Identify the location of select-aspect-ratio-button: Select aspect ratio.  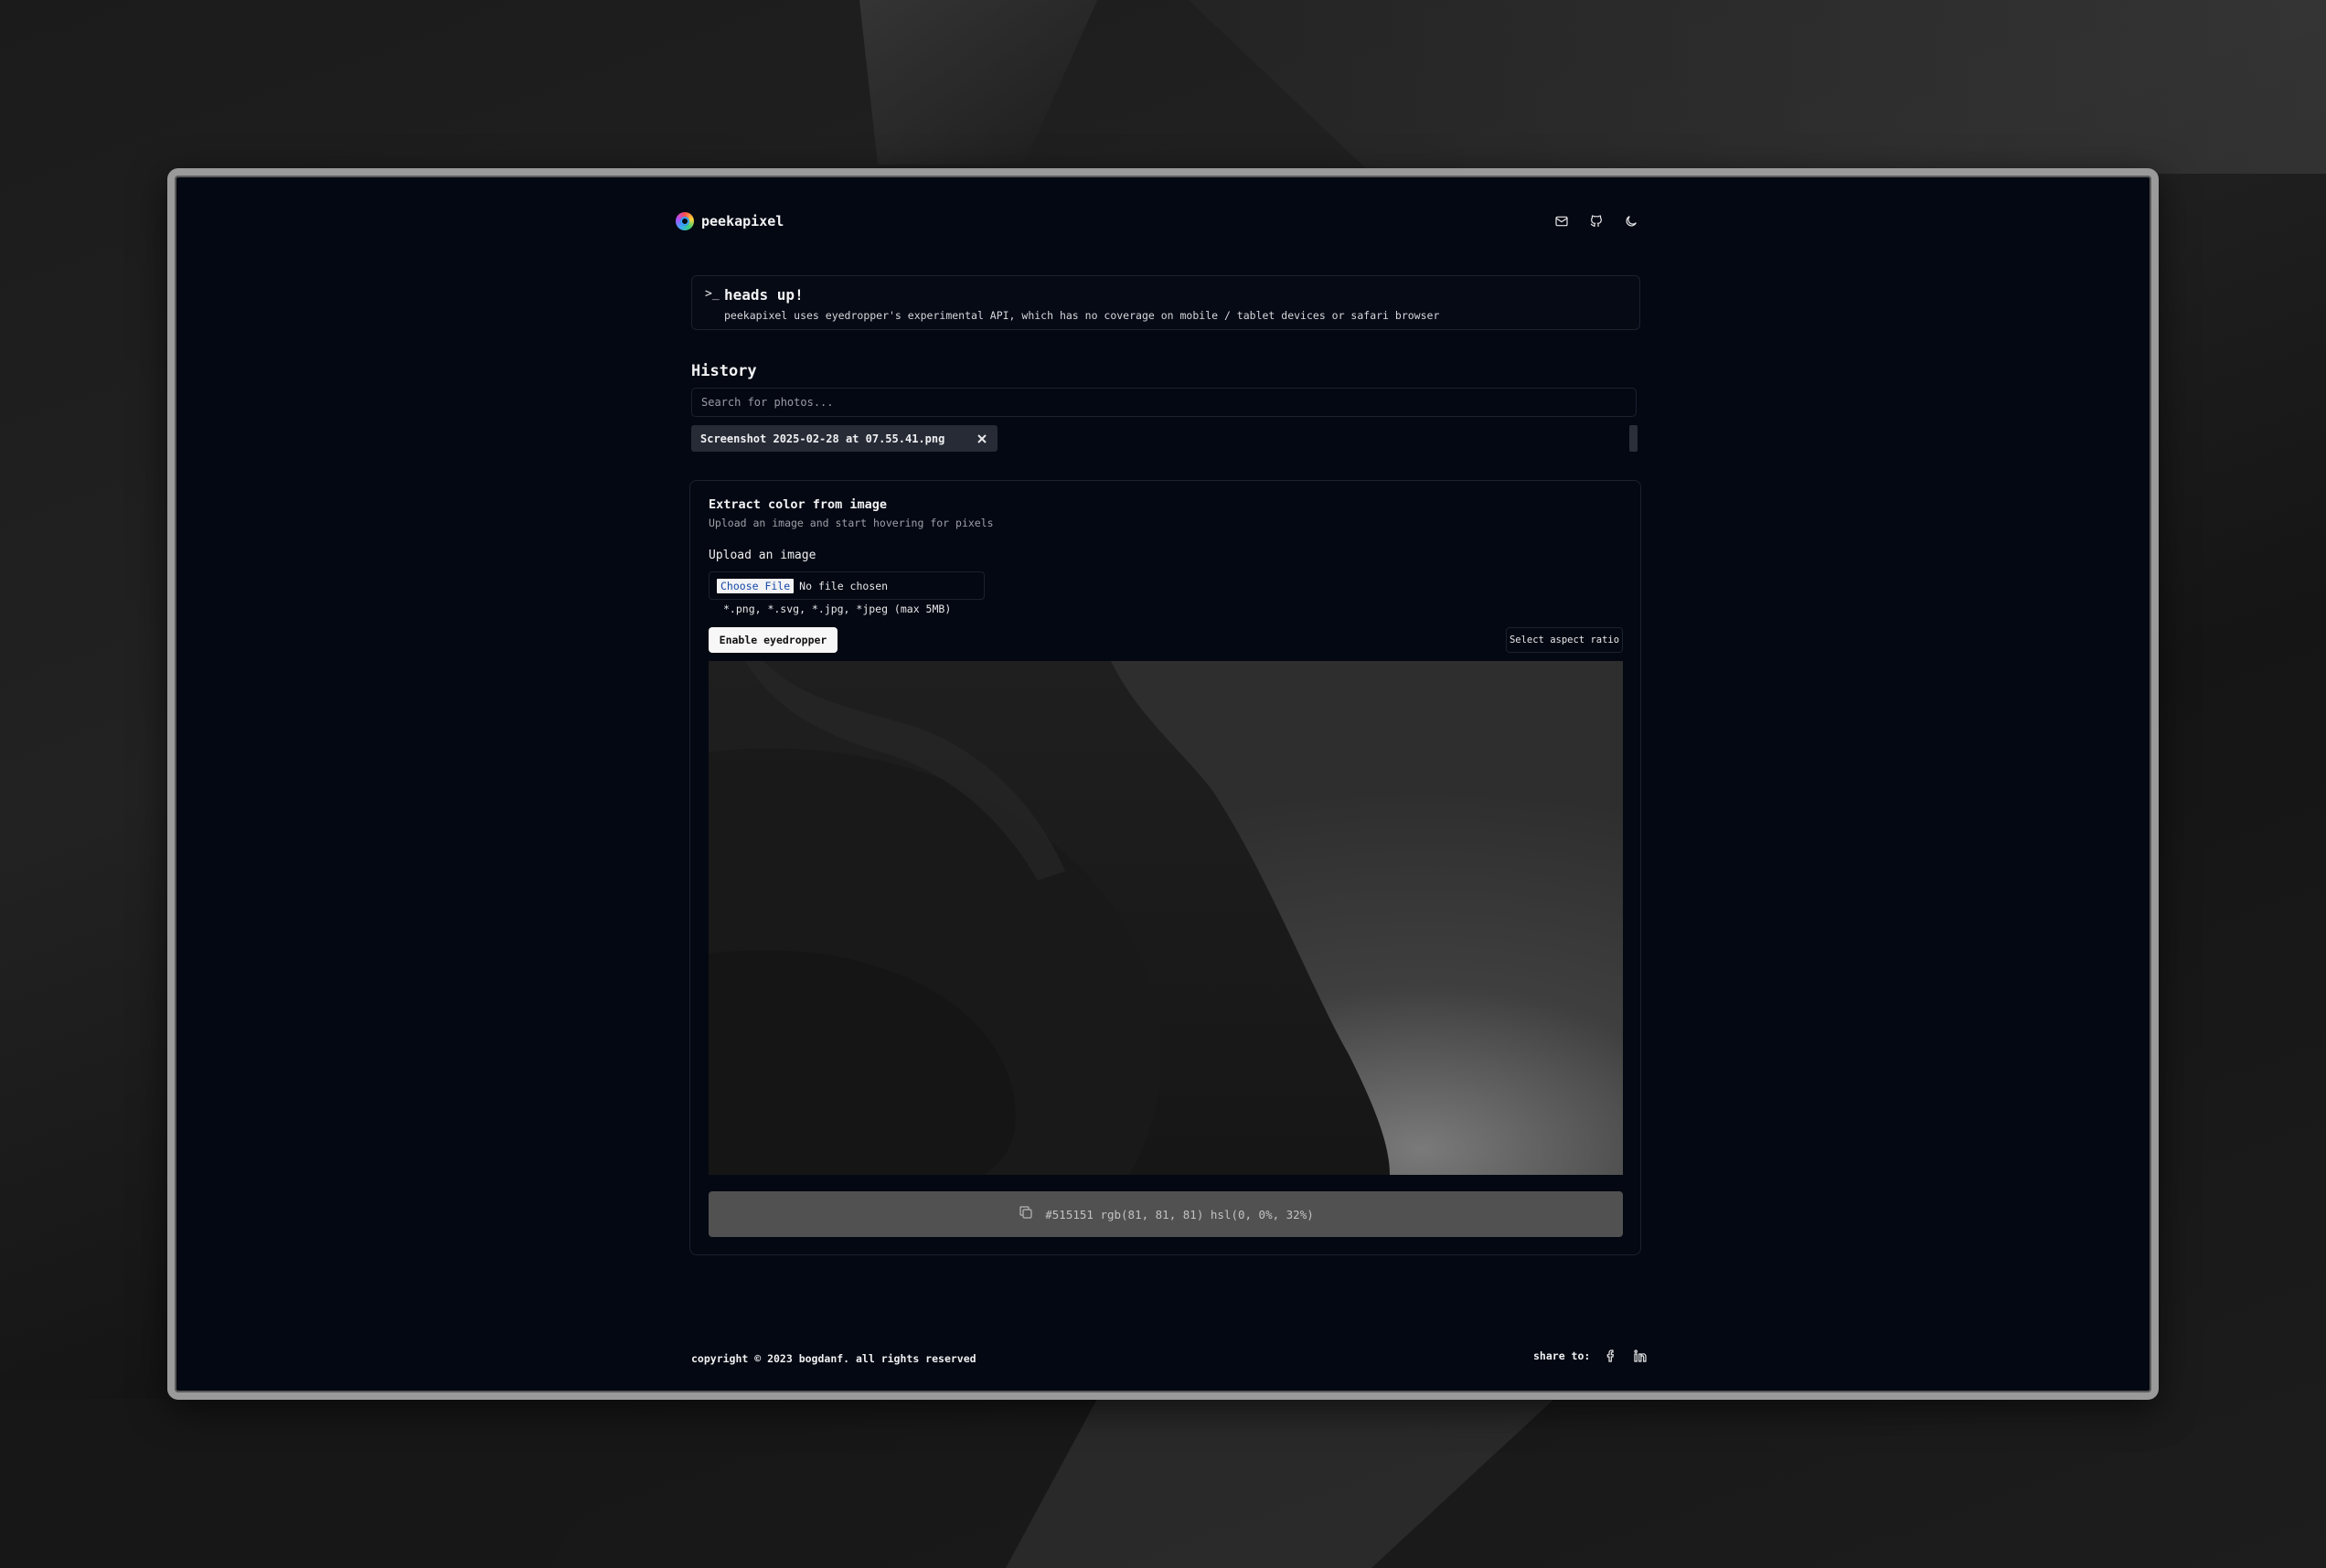
(1565, 640).